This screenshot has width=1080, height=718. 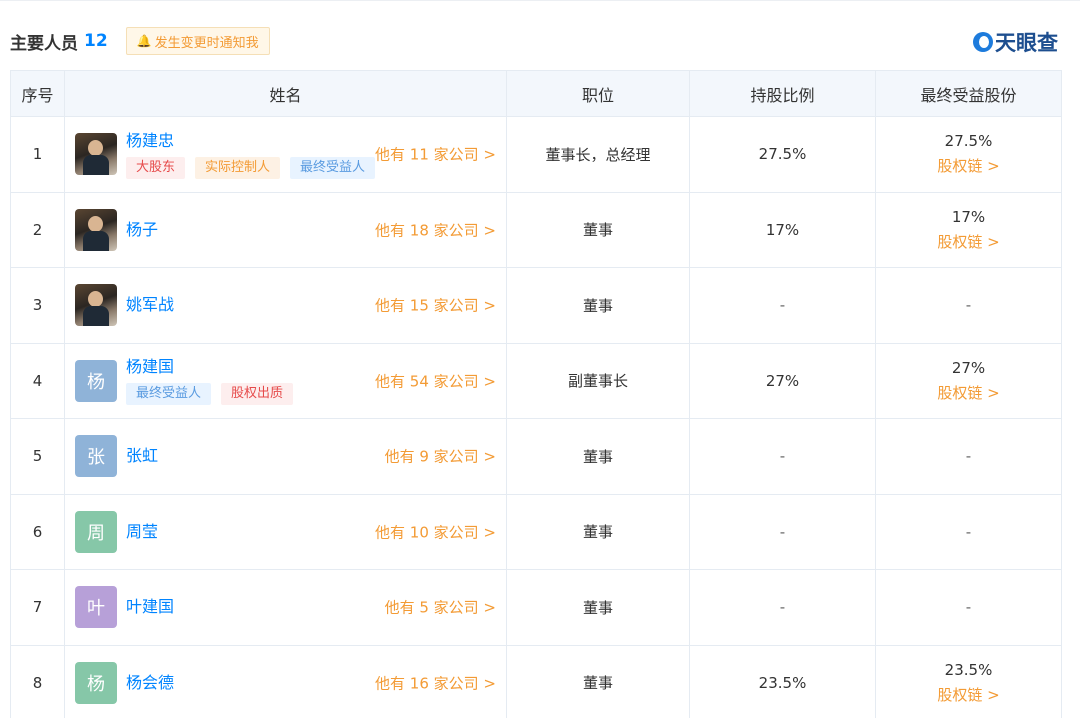 What do you see at coordinates (435, 531) in the screenshot?
I see `companies-link: 他有 10 家公司 >` at bounding box center [435, 531].